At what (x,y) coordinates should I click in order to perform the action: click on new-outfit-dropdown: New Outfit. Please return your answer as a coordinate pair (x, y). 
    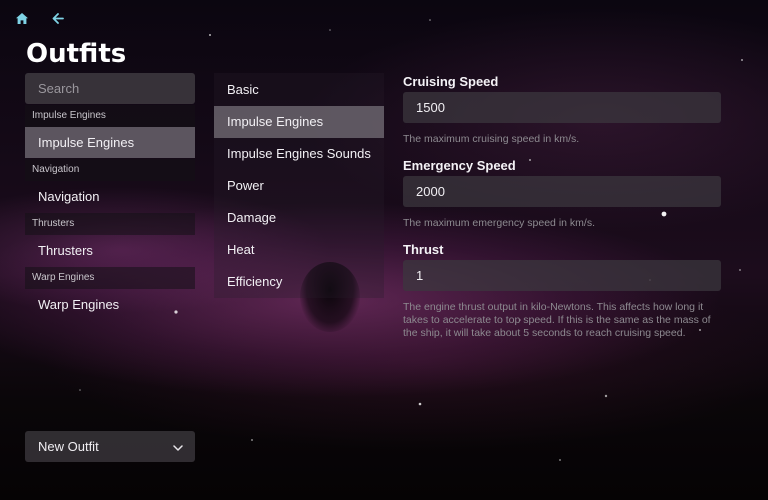
    Looking at the image, I should click on (110, 446).